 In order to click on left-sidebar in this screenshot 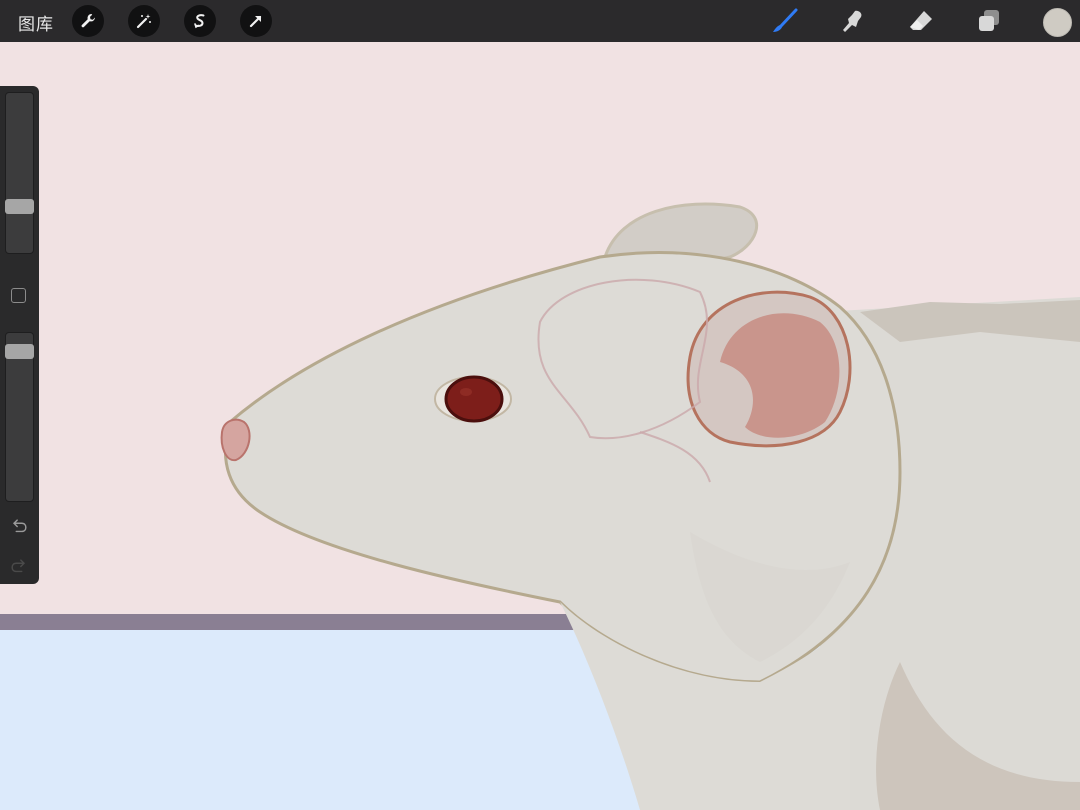, I will do `click(19, 335)`.